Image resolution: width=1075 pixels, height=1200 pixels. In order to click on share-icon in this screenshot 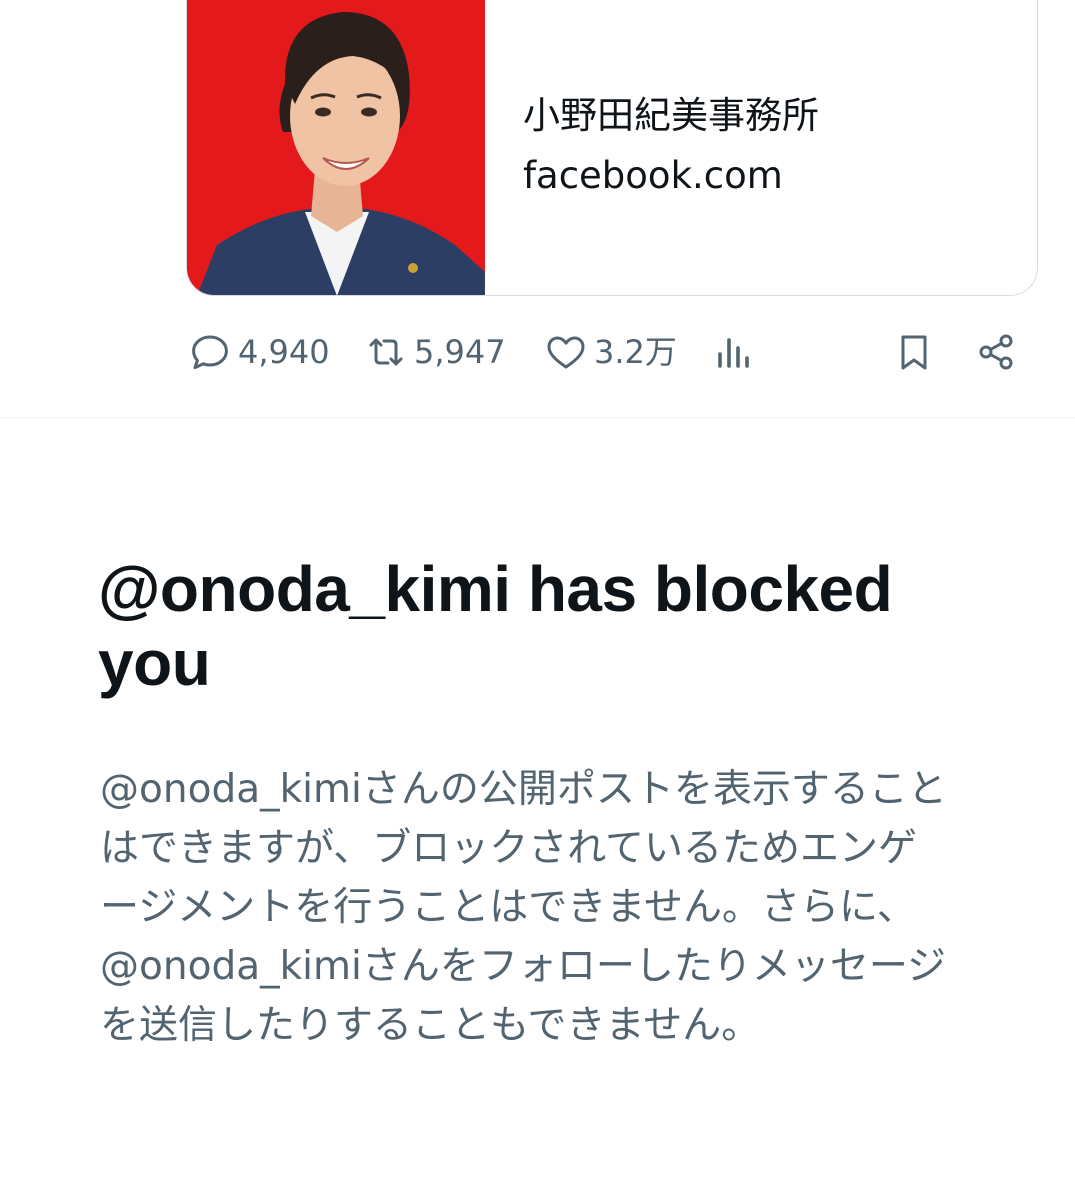, I will do `click(996, 352)`.